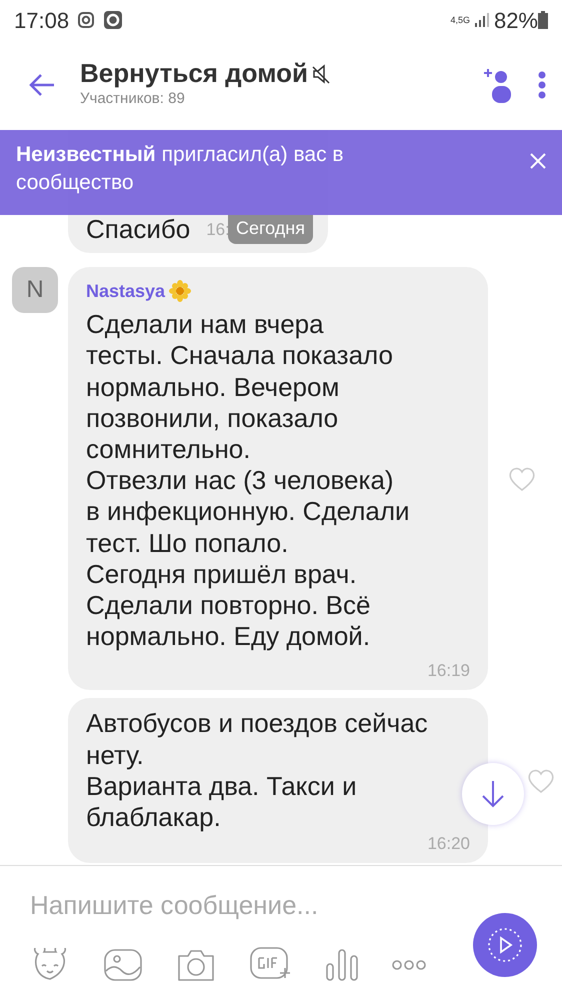  What do you see at coordinates (342, 965) in the screenshot?
I see `voice-message-icon` at bounding box center [342, 965].